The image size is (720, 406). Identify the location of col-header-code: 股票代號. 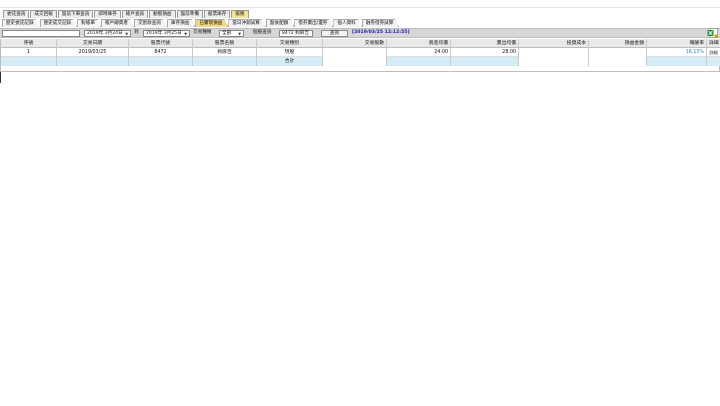
(161, 43).